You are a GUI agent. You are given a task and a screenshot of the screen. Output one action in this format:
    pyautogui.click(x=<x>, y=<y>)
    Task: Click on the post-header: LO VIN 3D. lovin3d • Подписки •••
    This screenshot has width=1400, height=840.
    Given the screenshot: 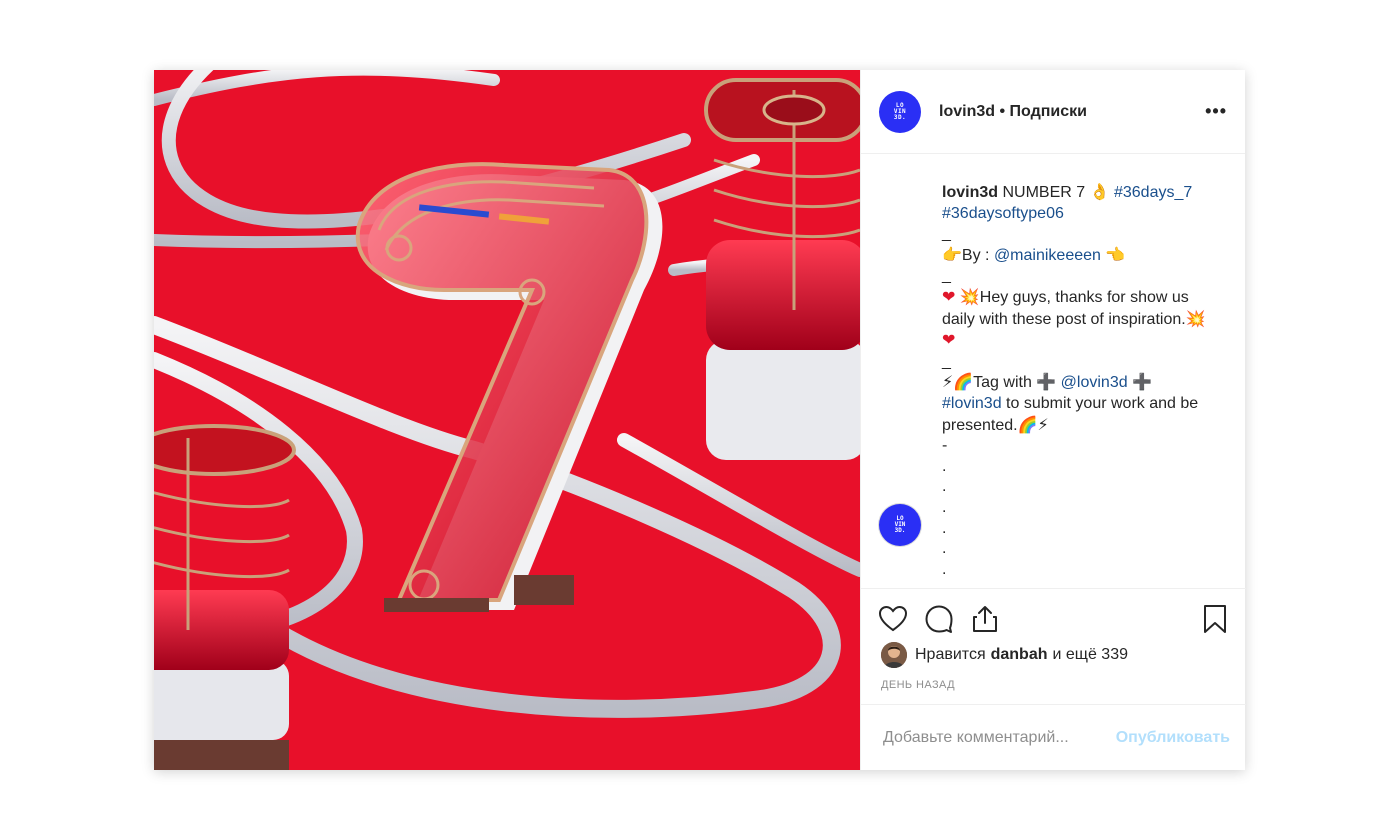 What is the action you would take?
    pyautogui.click(x=1053, y=112)
    